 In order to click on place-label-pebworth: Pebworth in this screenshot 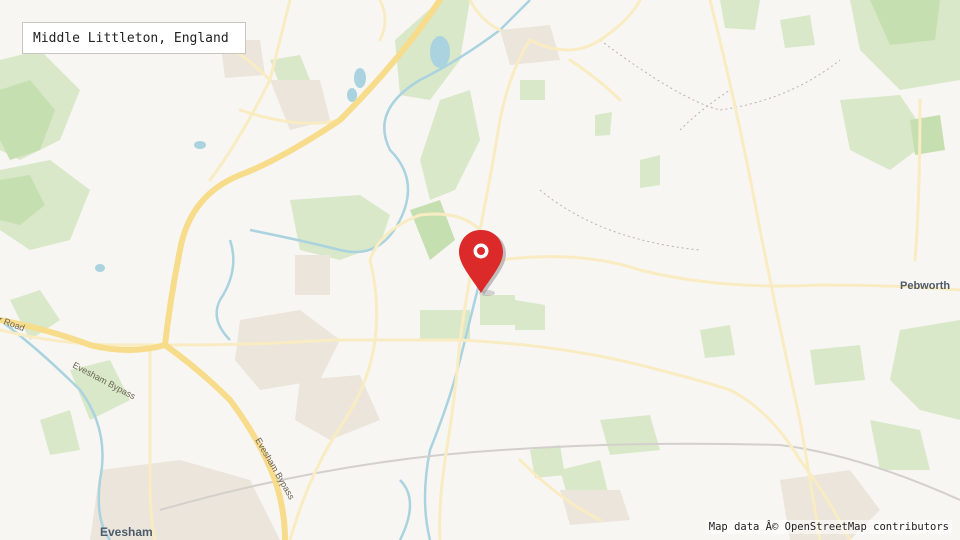, I will do `click(925, 286)`.